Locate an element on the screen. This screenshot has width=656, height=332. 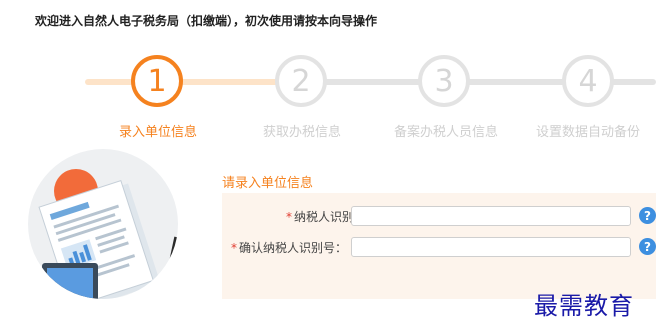
confirm-taxpayer-id-help-icon: ? is located at coordinates (647, 246).